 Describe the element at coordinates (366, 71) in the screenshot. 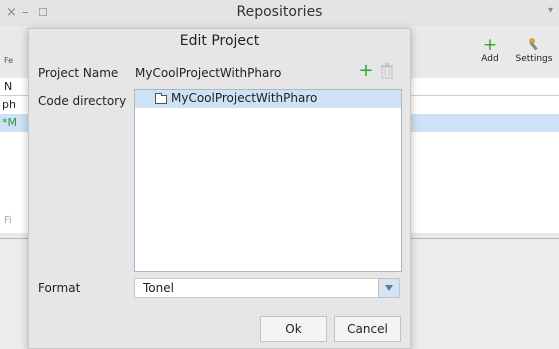

I see `add-directory-icon: +` at that location.